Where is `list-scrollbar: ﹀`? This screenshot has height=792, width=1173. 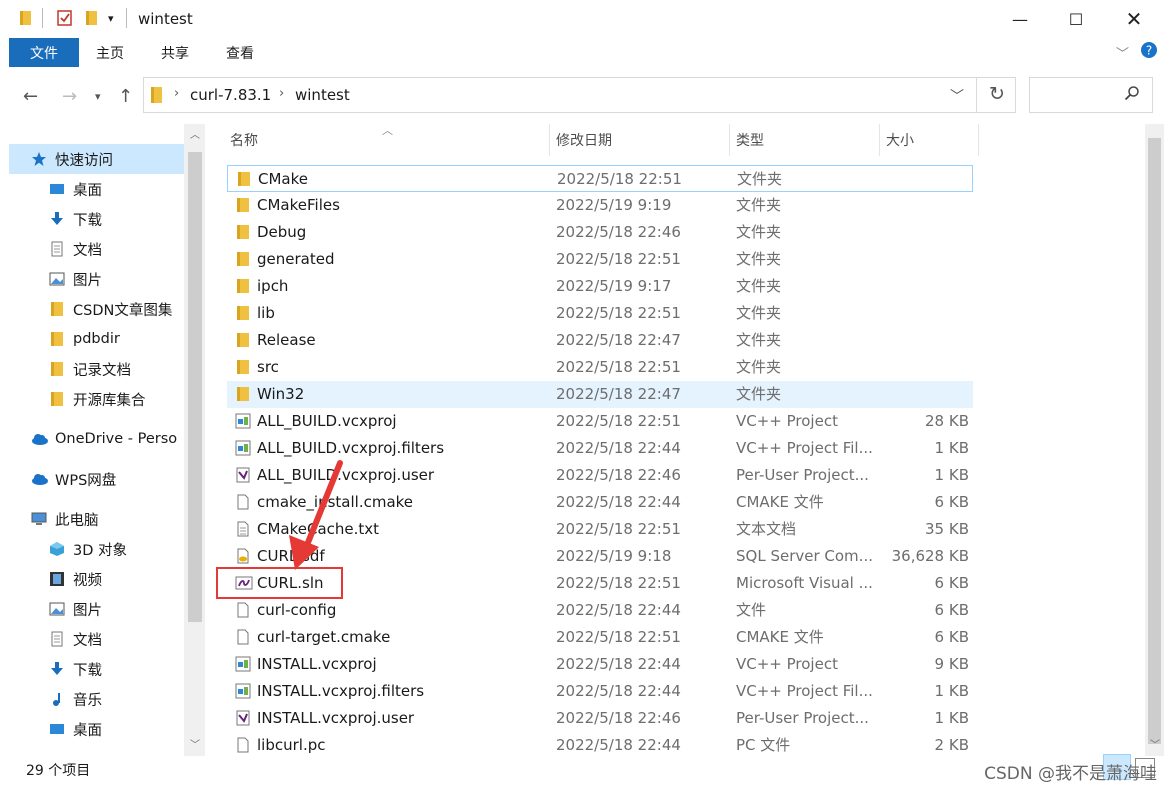 list-scrollbar: ﹀ is located at coordinates (1154, 440).